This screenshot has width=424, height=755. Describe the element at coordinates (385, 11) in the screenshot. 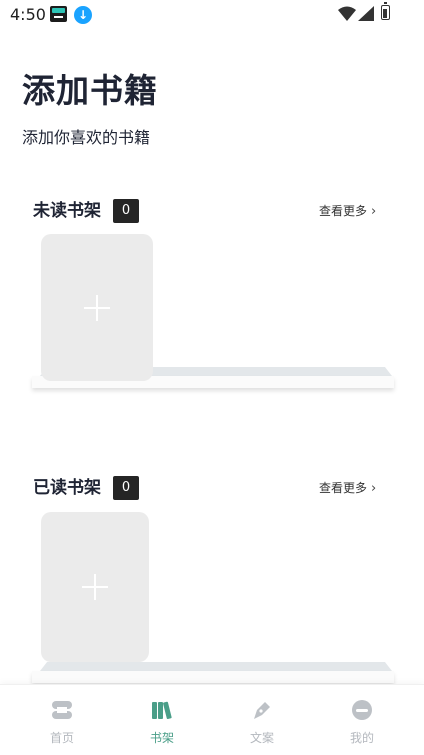

I see `battery-icon` at that location.